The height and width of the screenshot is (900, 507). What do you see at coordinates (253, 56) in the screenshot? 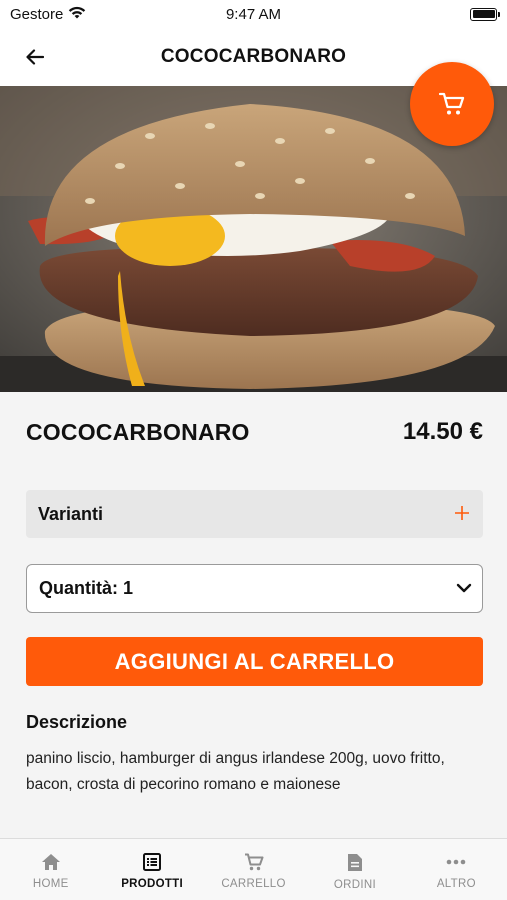
I see `page-title: COCOCARBONARO` at bounding box center [253, 56].